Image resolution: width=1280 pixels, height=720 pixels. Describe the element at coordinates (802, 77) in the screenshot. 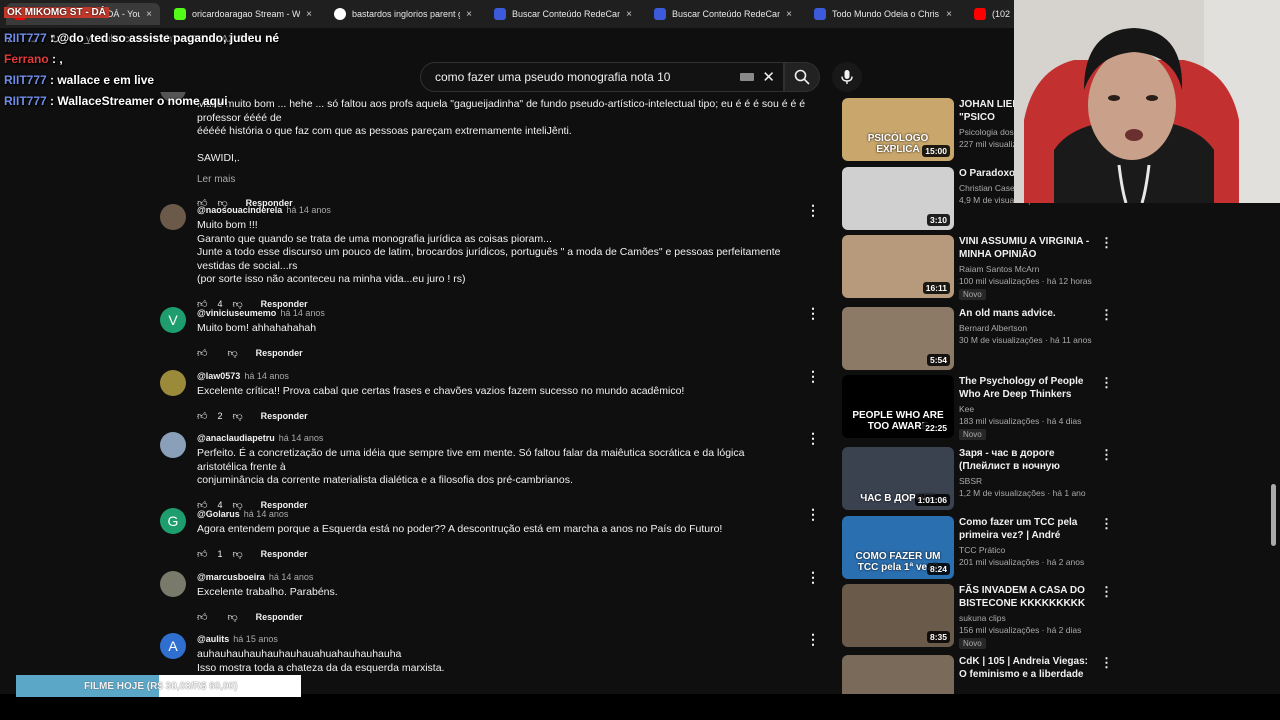

I see `search-button` at that location.